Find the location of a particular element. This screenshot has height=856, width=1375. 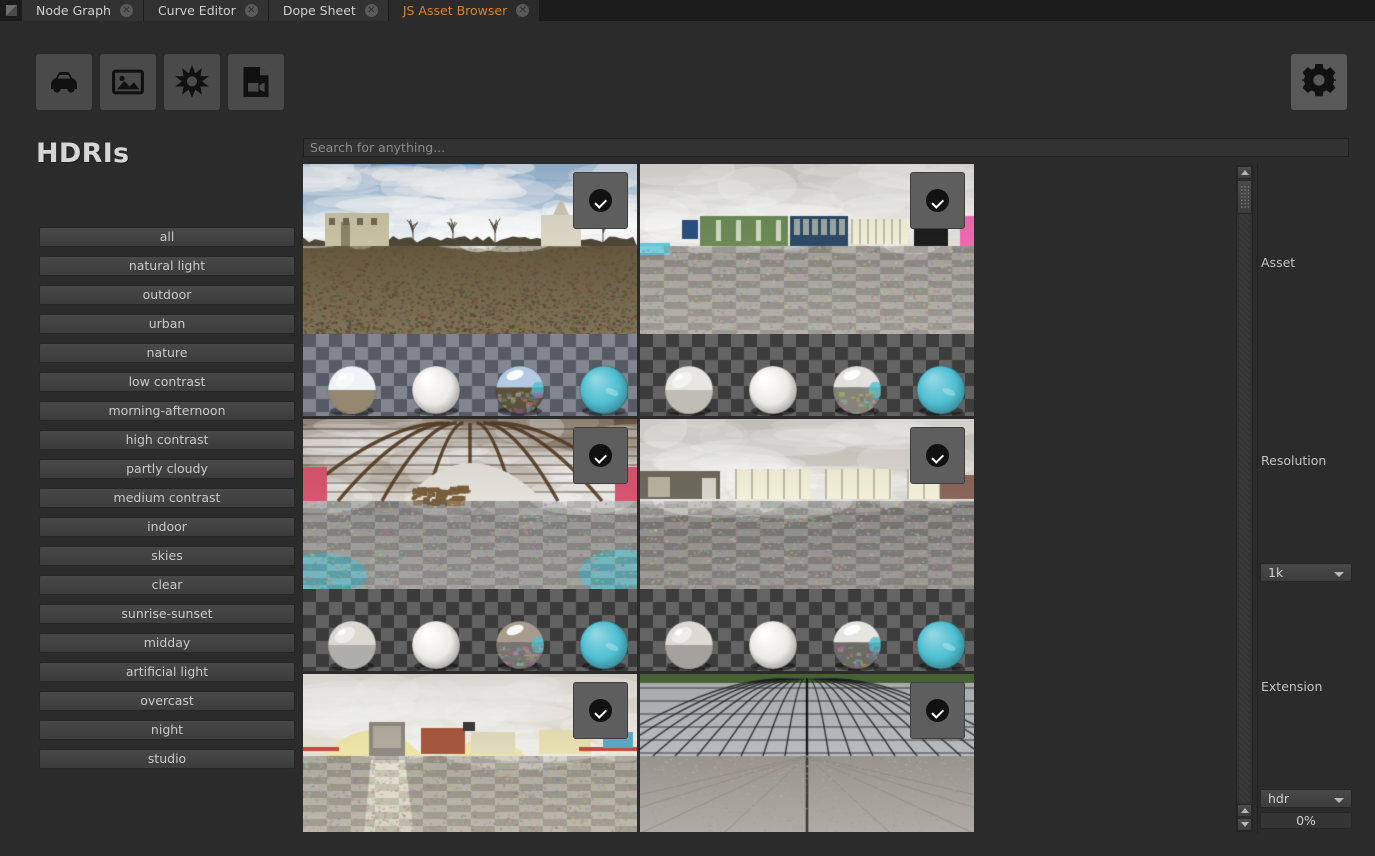

resolution-dropdown: 1k is located at coordinates (1306, 572).